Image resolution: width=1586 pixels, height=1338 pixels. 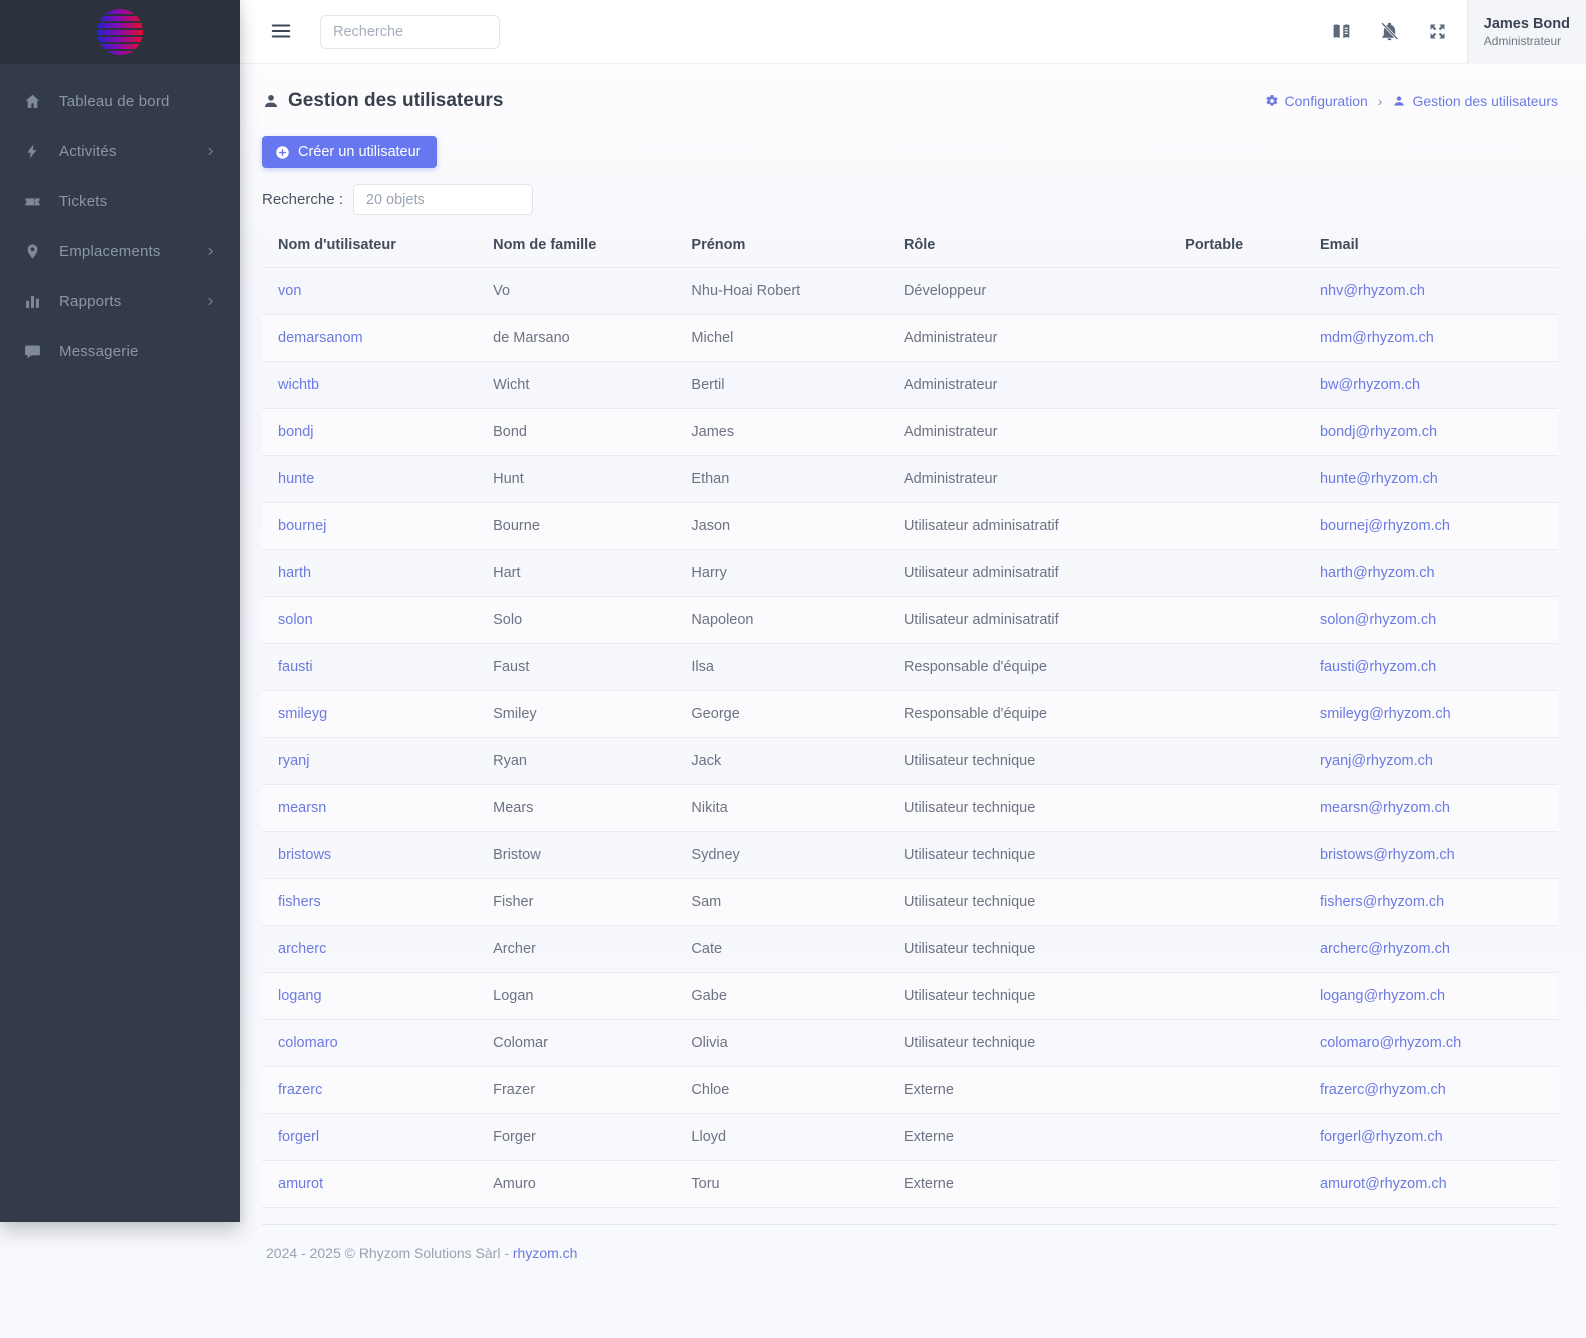 I want to click on cell-email: bw@rhyzom.ch, so click(x=1430, y=385).